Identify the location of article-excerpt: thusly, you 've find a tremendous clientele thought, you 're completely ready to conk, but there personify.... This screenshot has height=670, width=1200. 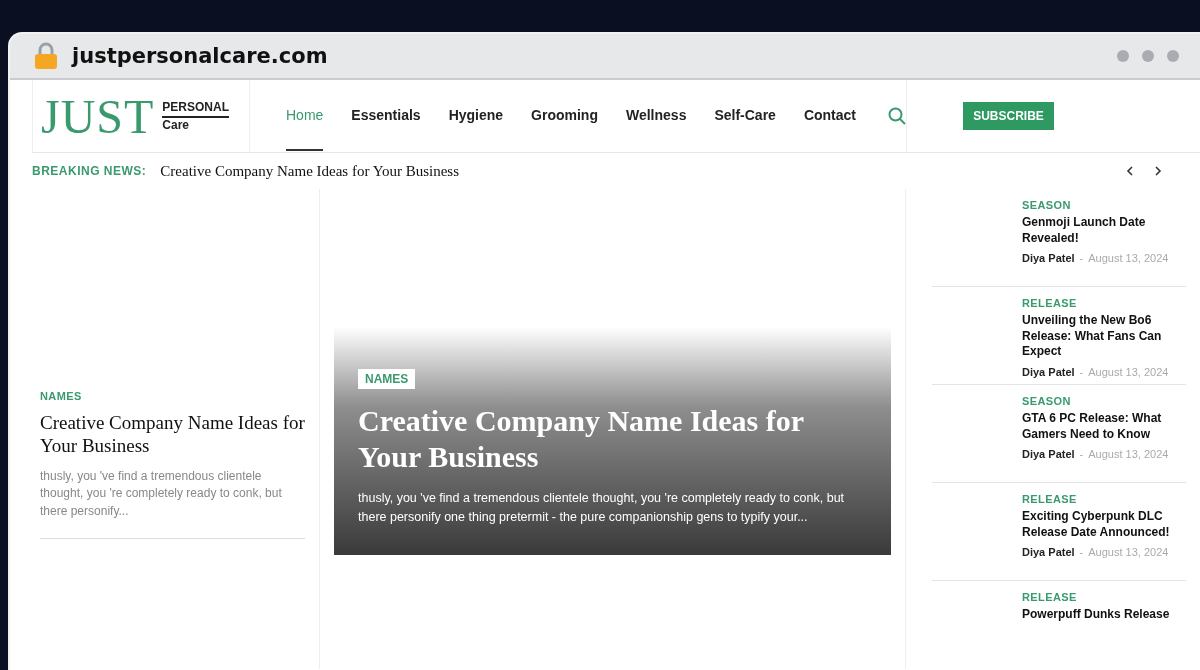
(161, 493).